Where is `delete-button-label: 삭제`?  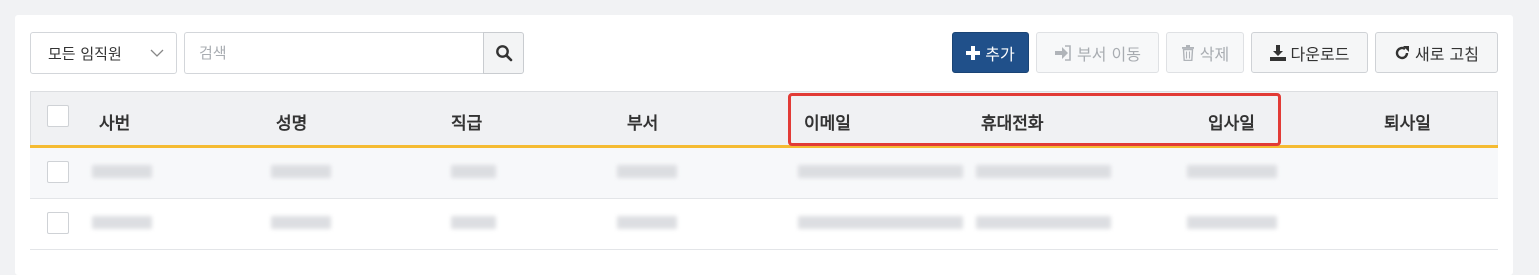 delete-button-label: 삭제 is located at coordinates (1214, 54).